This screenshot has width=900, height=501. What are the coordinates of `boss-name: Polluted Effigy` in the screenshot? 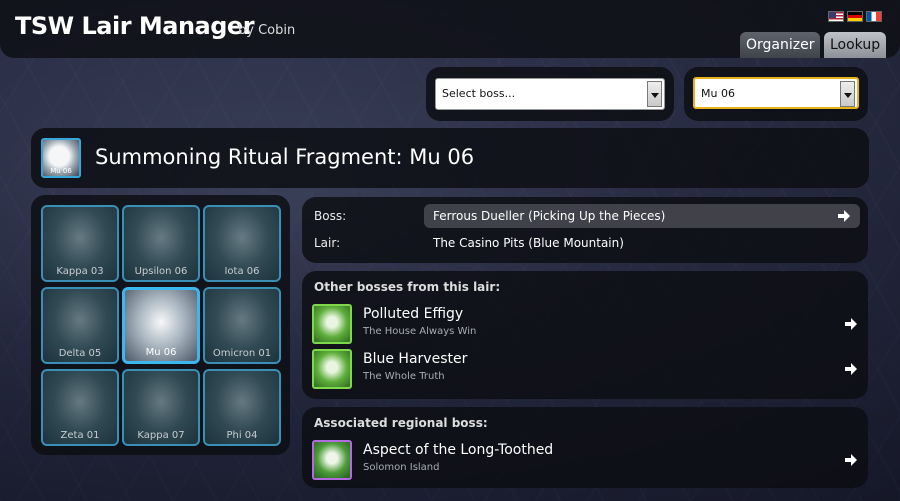 It's located at (413, 314).